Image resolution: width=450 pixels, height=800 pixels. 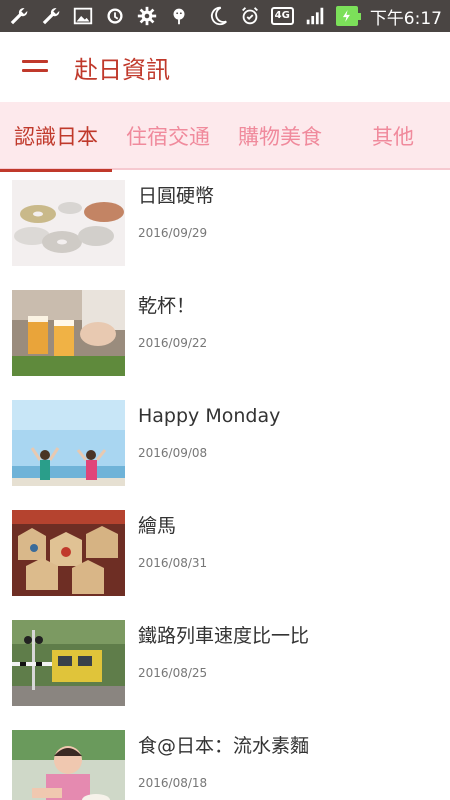 What do you see at coordinates (225, 557) in the screenshot?
I see `list-item: 繪馬 2016/08/31` at bounding box center [225, 557].